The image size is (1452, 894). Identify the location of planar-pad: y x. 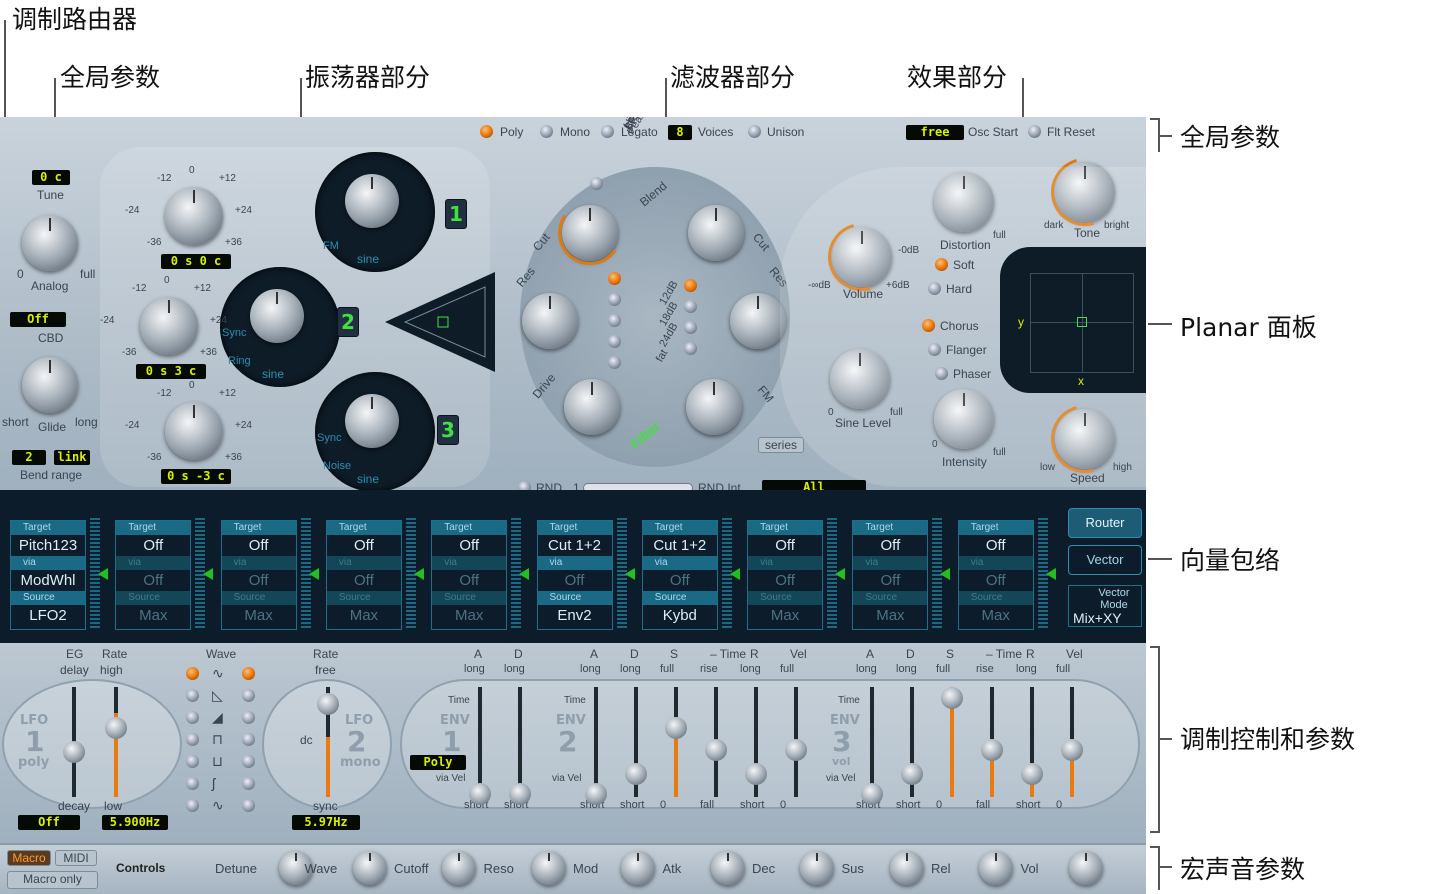
(1073, 320).